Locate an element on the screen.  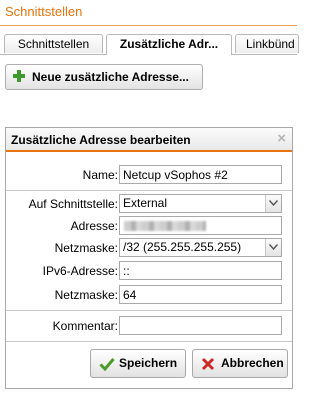
ipv6-label: IPv6-Adresse: is located at coordinates (80, 271).